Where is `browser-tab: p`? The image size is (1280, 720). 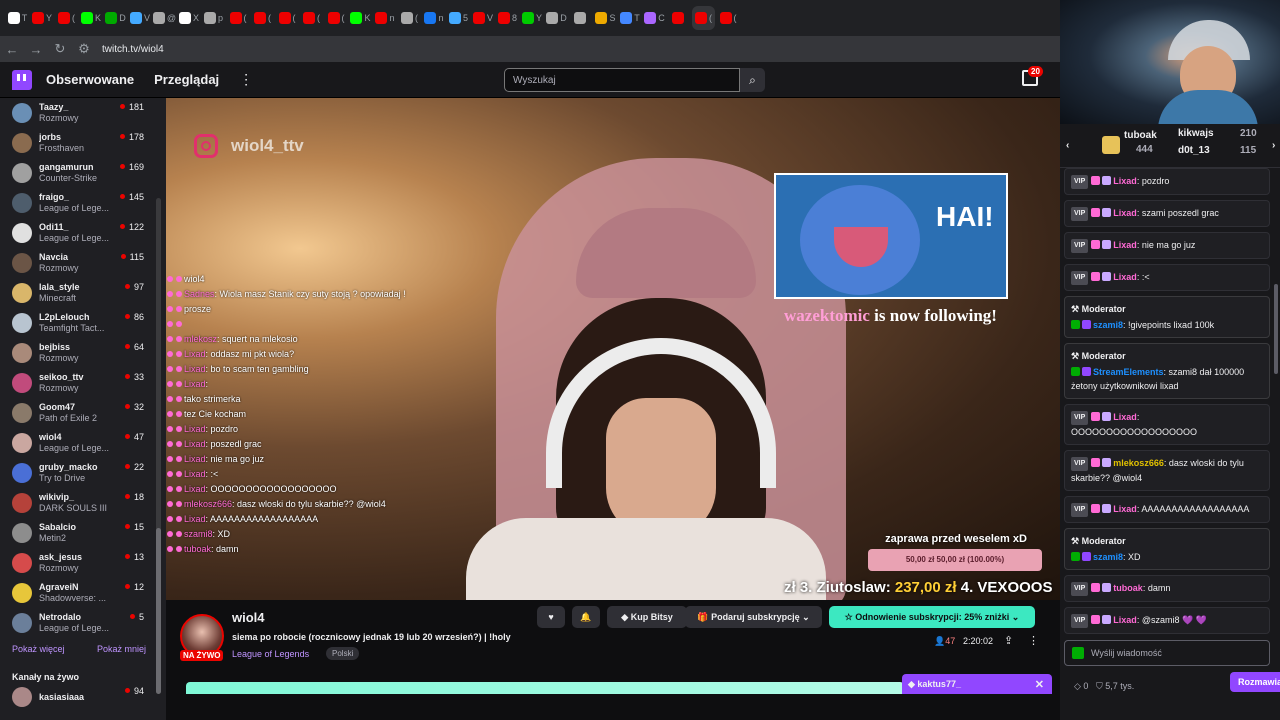
browser-tab: p is located at coordinates (213, 18).